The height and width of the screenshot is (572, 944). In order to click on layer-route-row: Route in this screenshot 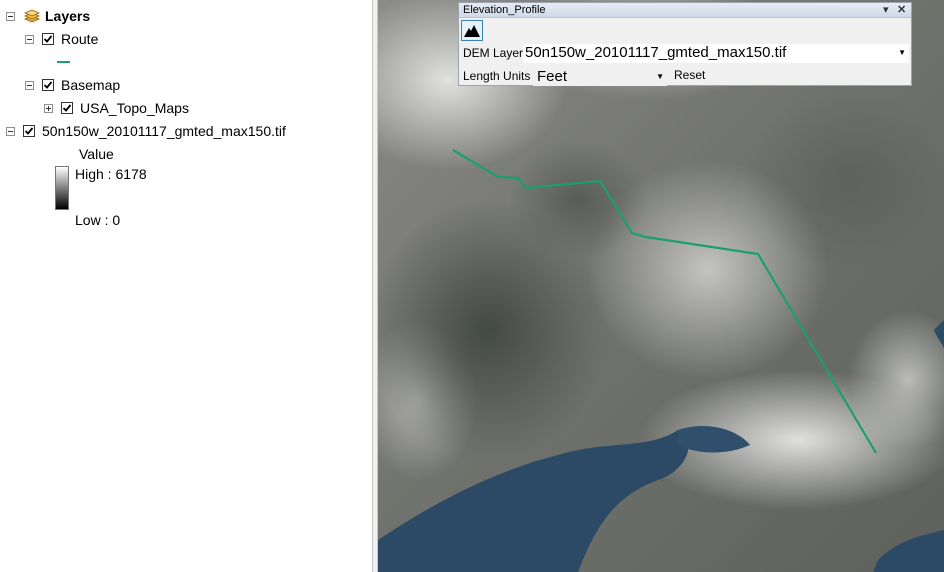, I will do `click(61, 39)`.